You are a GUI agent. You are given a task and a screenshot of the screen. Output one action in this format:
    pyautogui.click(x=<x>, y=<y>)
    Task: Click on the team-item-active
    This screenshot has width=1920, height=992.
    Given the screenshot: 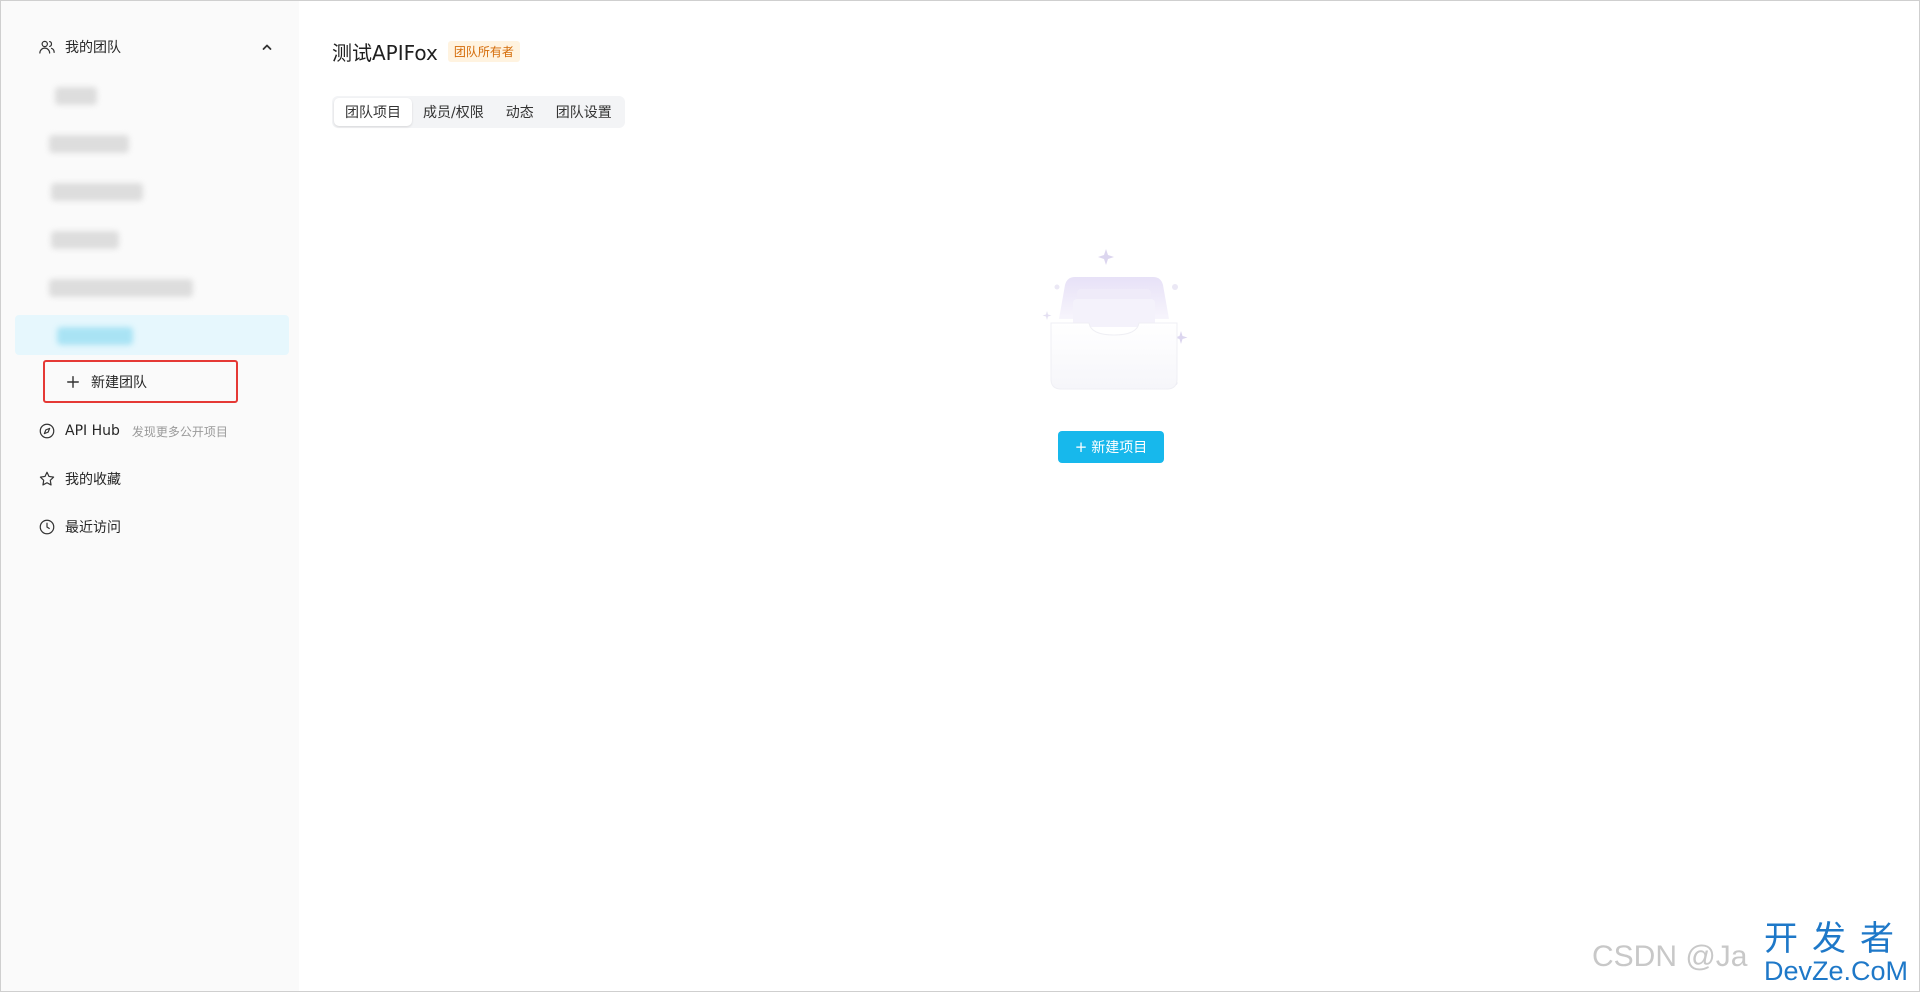 What is the action you would take?
    pyautogui.click(x=152, y=335)
    